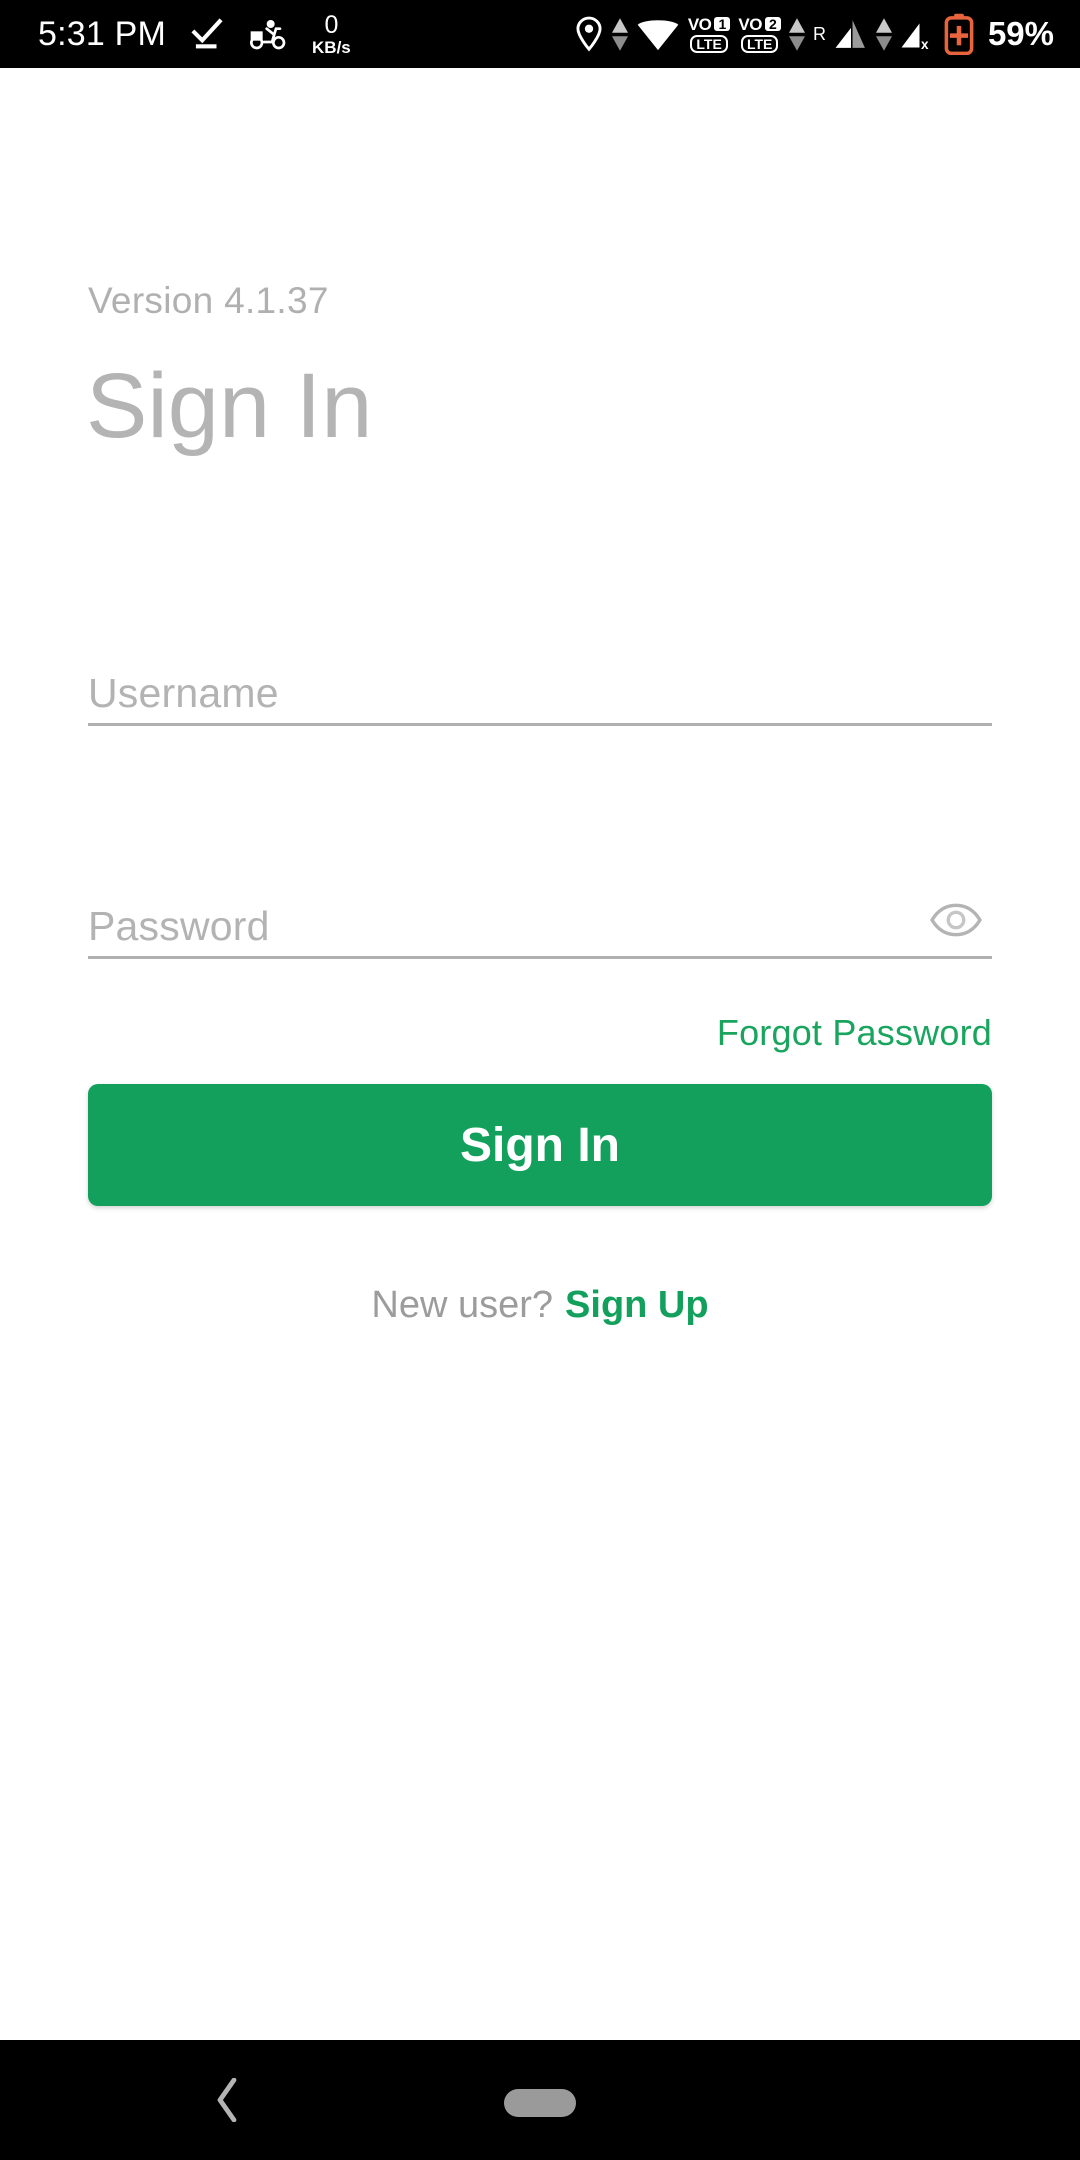  Describe the element at coordinates (796, 34) in the screenshot. I see `data-transfer-arrows-sim1-icon` at that location.